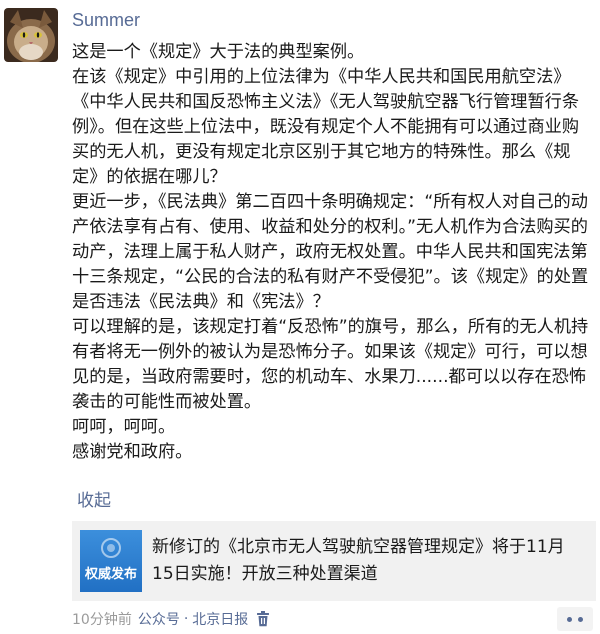 The height and width of the screenshot is (634, 600). What do you see at coordinates (358, 560) in the screenshot?
I see `article-title: 新修订的《北京市无人驾驶航空器管理规定》将于11月15日实施！开放三种处置渠道` at bounding box center [358, 560].